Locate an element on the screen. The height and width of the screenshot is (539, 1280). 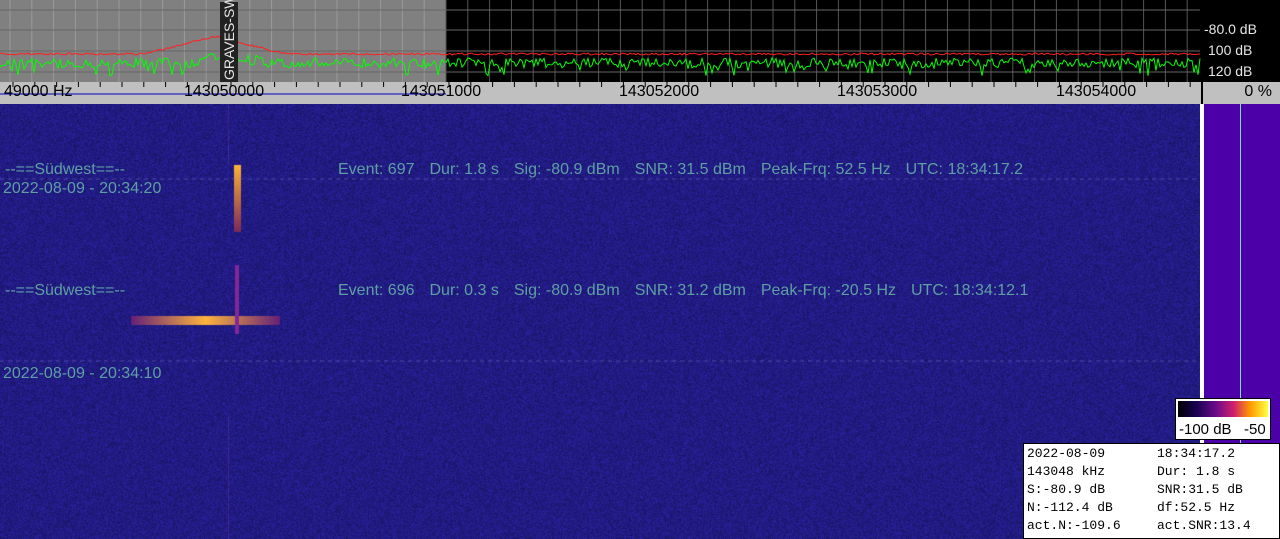
event-station-2: --==Südwest==-- is located at coordinates (65, 290).